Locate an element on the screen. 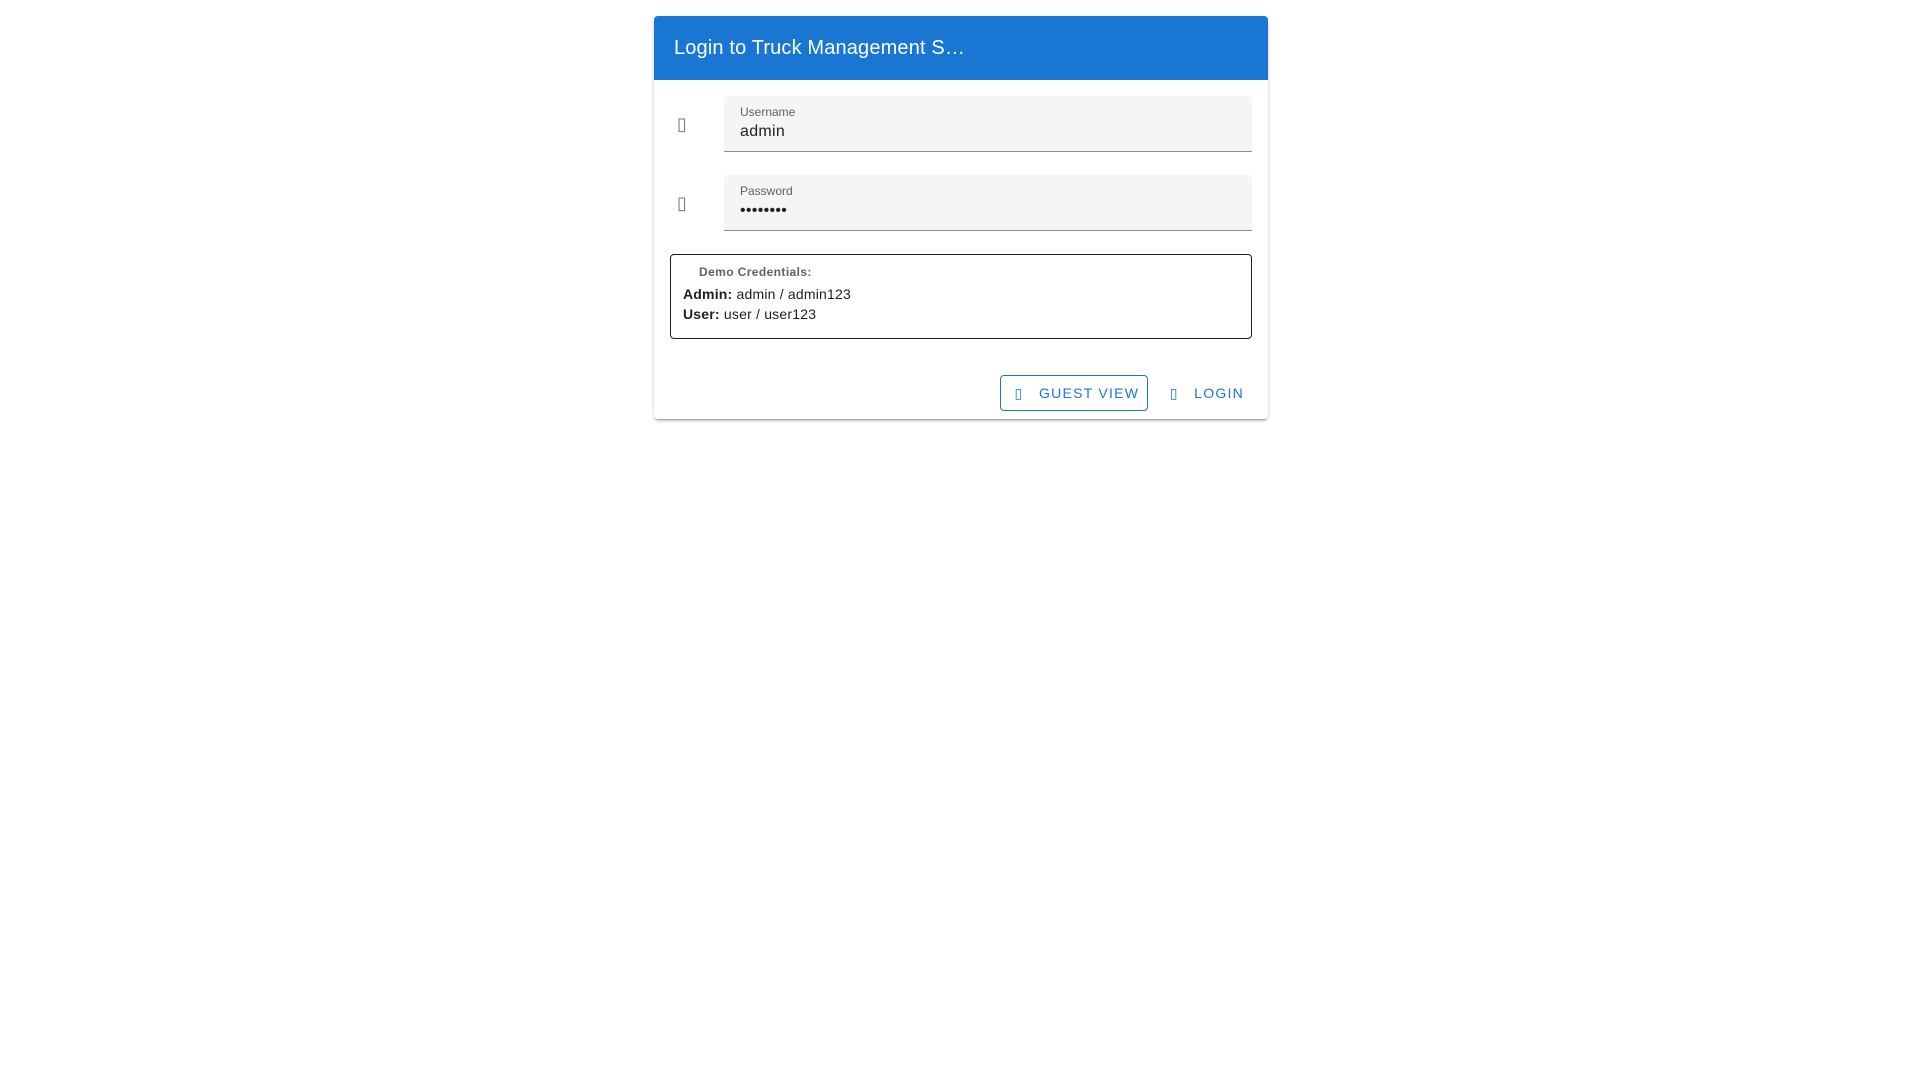 Image resolution: width=1920 pixels, height=1080 pixels. password-row: ▯ Password is located at coordinates (961, 203).